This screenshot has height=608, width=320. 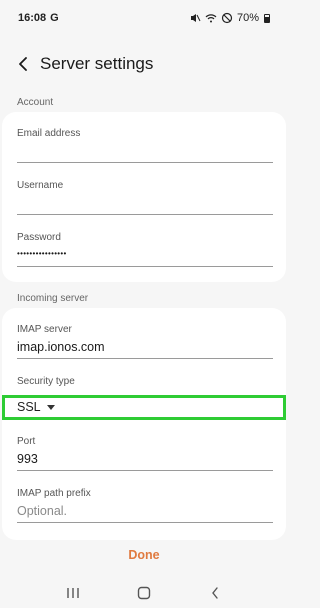 What do you see at coordinates (27, 459) in the screenshot?
I see `port-value: 993` at bounding box center [27, 459].